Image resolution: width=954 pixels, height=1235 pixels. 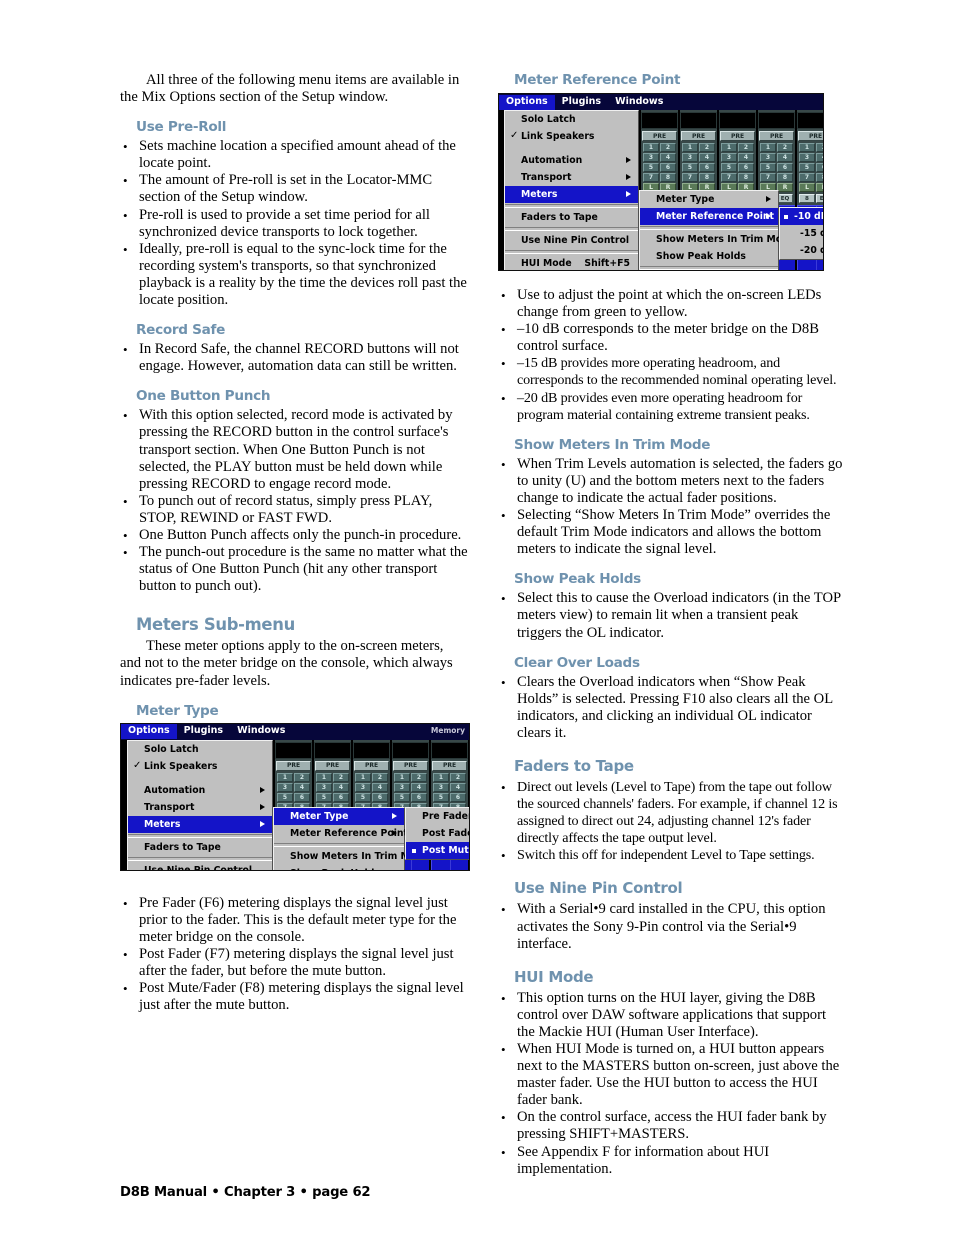 What do you see at coordinates (437, 816) in the screenshot?
I see `submenu-item-pre-fader: Pre Fader F6` at bounding box center [437, 816].